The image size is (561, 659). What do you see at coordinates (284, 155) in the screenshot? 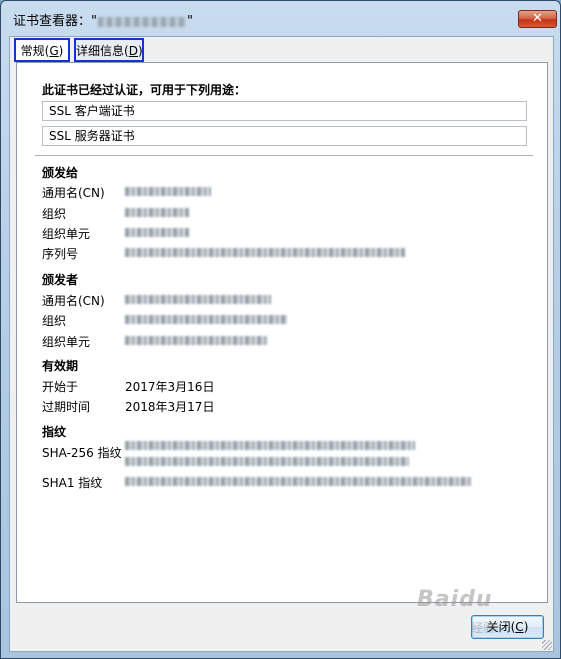
I see `divider` at bounding box center [284, 155].